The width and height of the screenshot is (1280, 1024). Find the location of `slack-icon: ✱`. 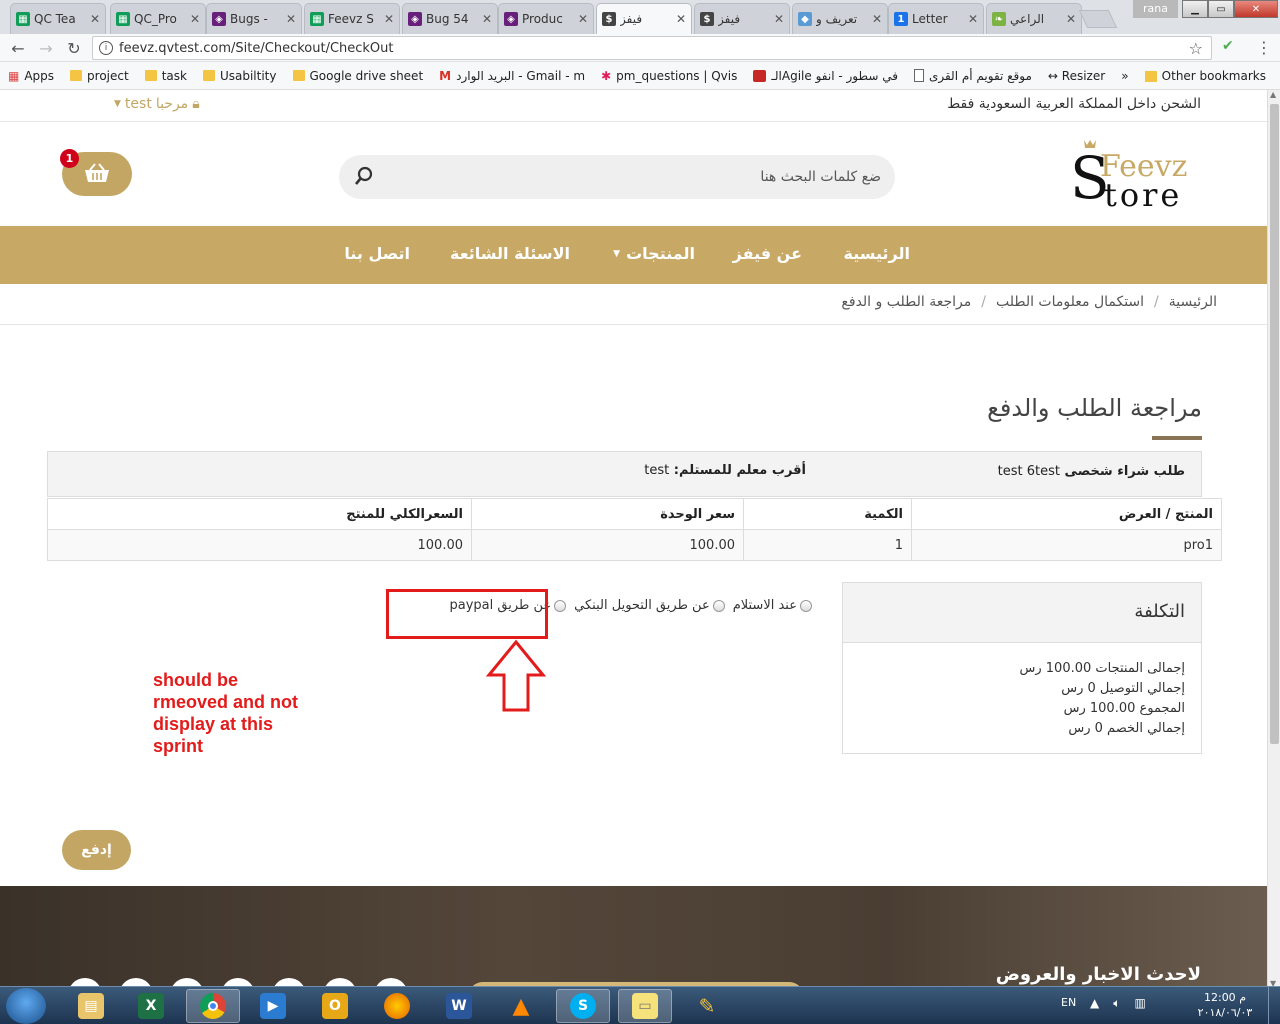

slack-icon: ✱ is located at coordinates (606, 75).